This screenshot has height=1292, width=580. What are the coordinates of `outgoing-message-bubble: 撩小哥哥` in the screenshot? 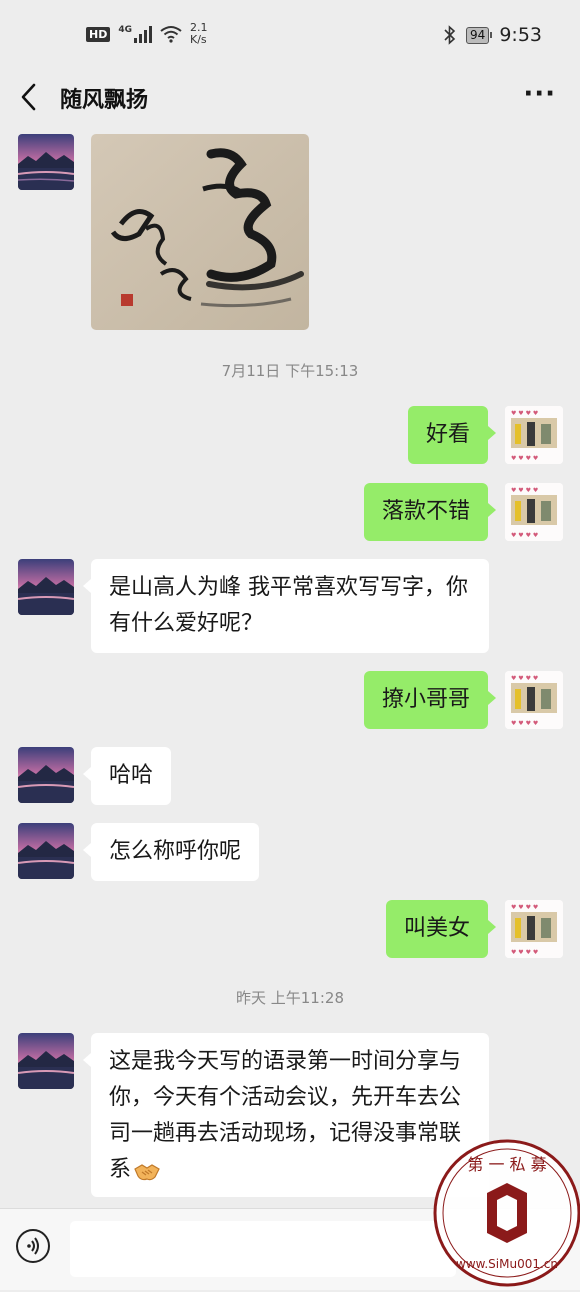 It's located at (430, 700).